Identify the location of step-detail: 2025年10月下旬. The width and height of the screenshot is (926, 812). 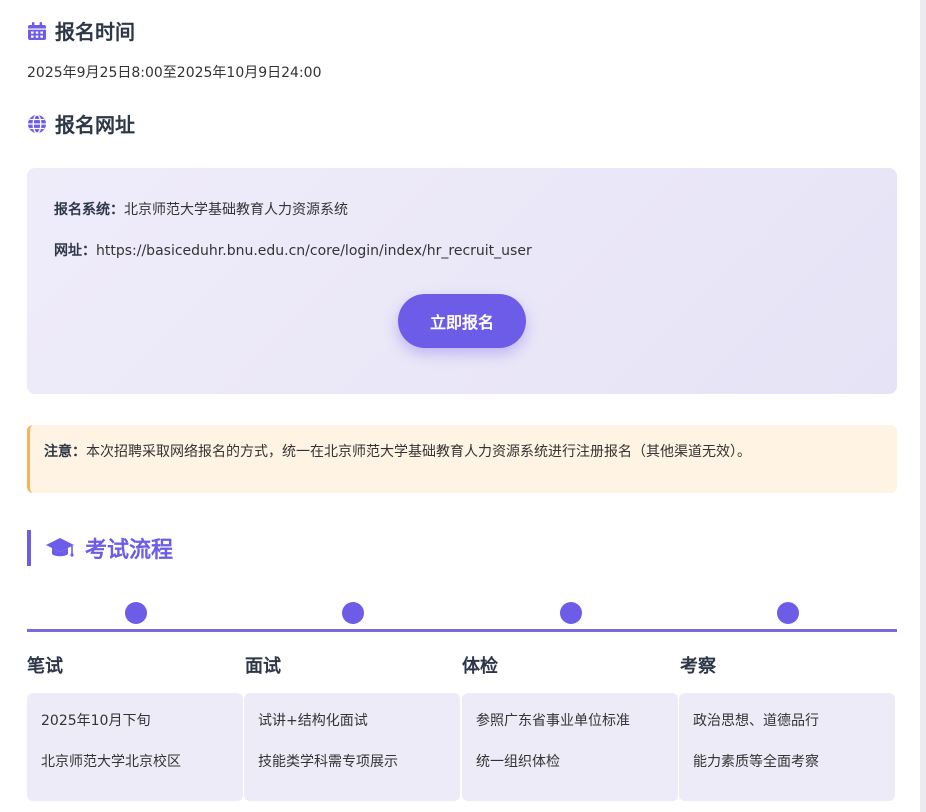
(96, 721).